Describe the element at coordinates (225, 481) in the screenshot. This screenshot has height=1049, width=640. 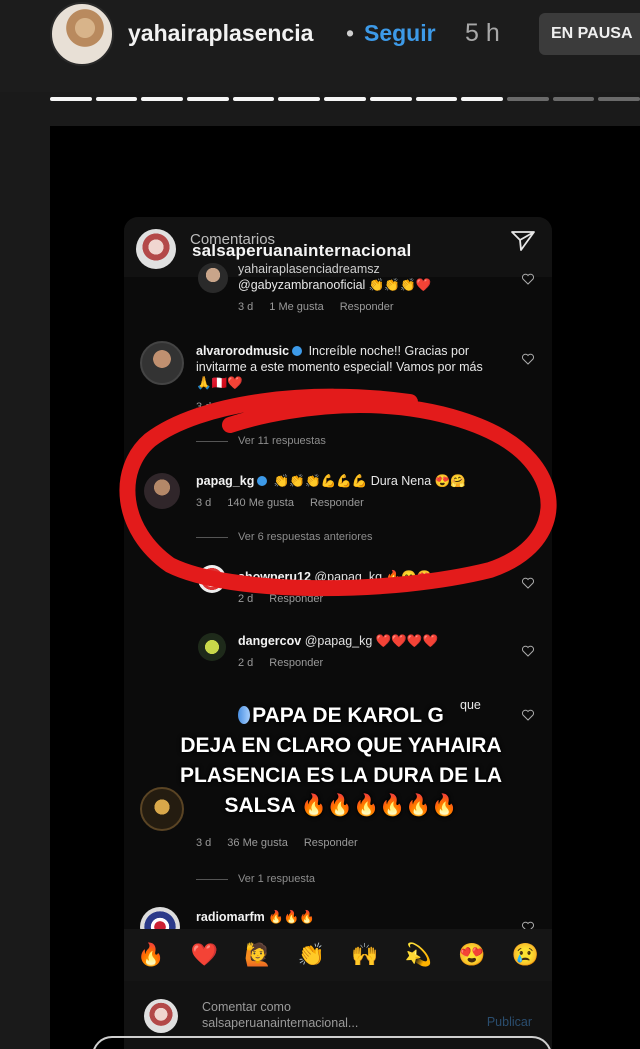
I see `comment-username: papag_kg` at that location.